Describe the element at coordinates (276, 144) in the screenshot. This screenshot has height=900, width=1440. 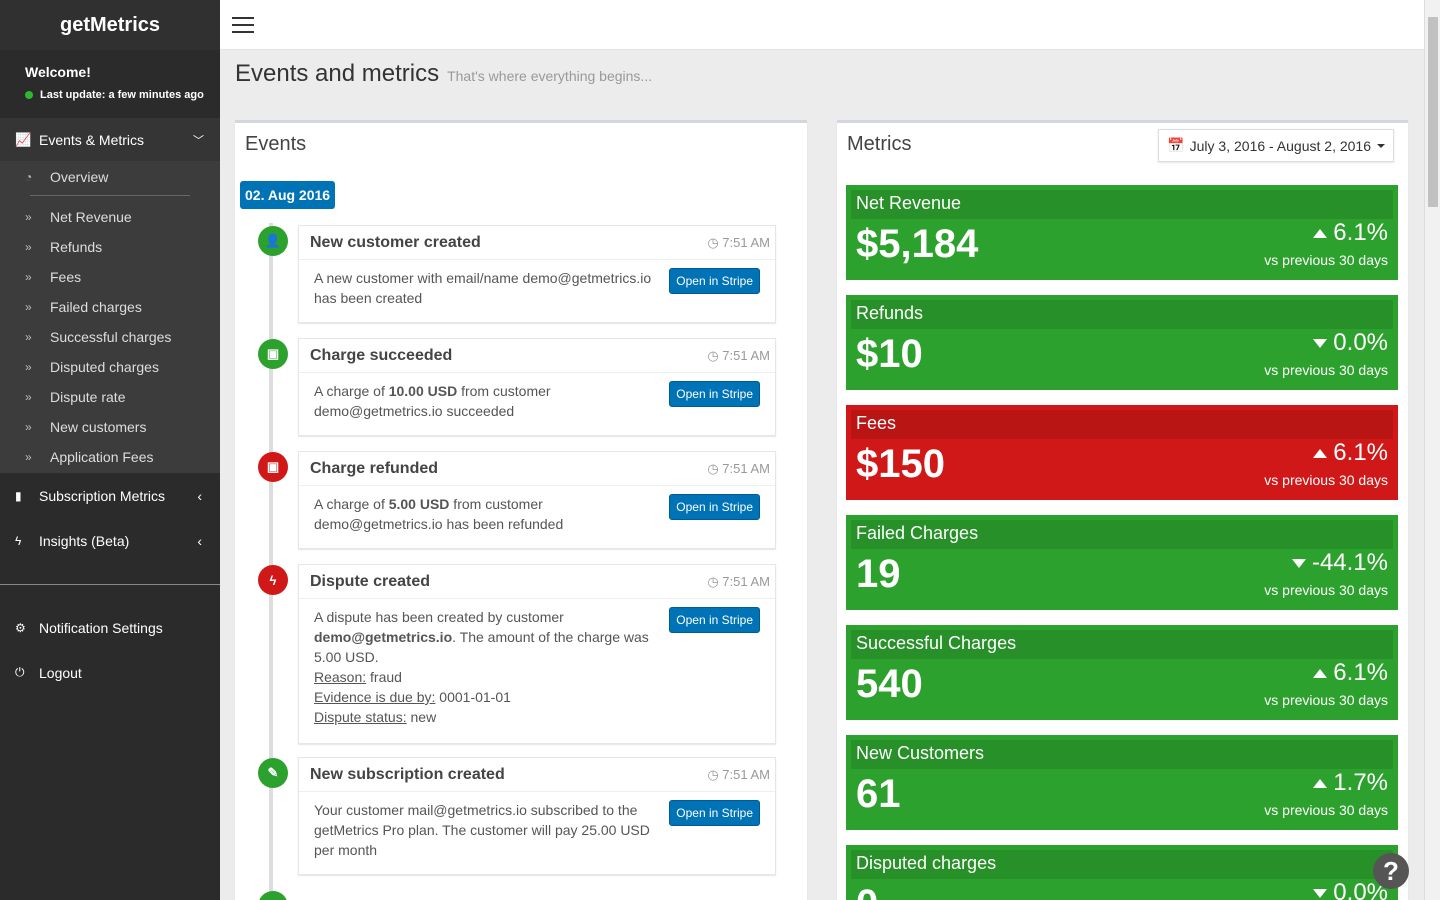
I see `events-title: Events` at that location.